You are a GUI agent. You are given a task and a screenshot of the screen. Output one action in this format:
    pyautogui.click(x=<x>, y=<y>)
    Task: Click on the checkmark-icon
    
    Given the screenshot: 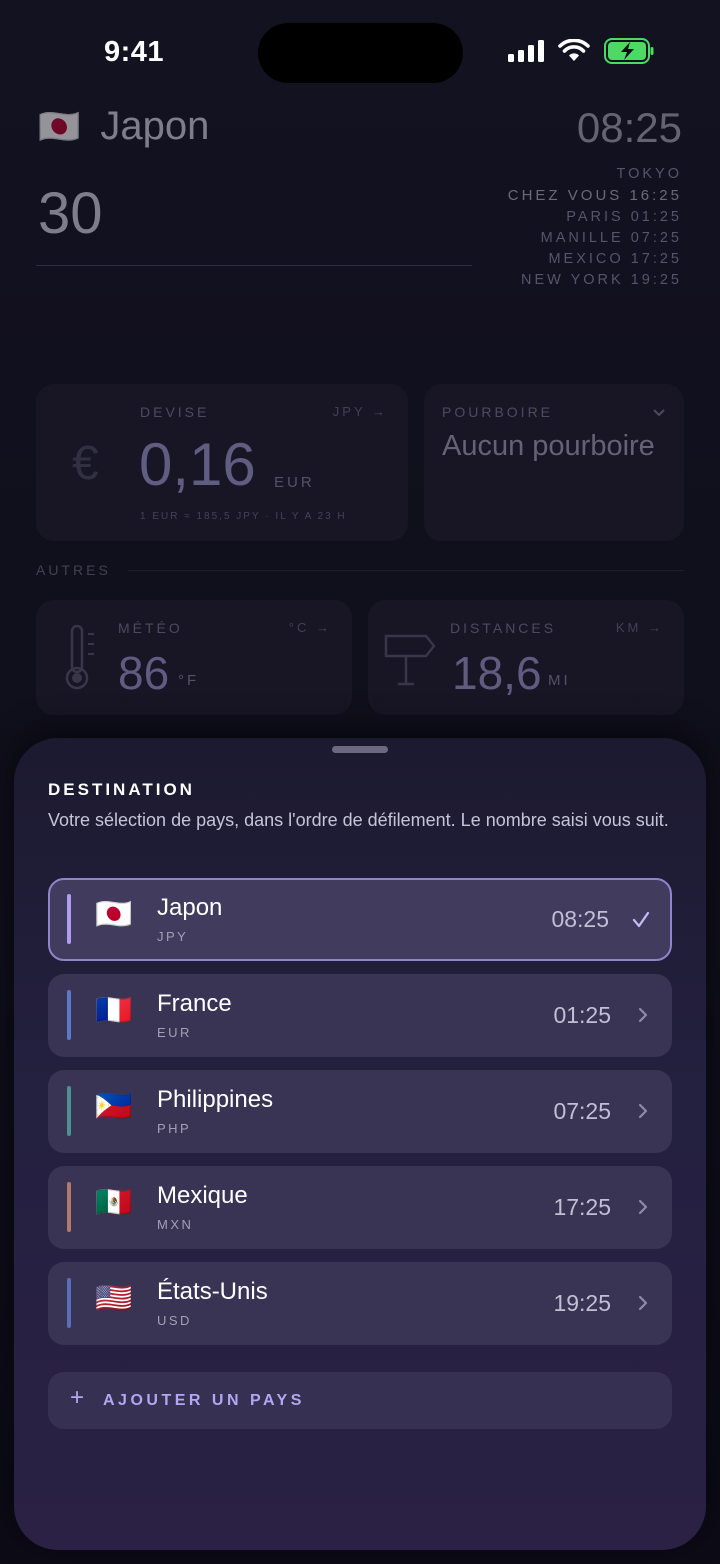 What is the action you would take?
    pyautogui.click(x=641, y=919)
    